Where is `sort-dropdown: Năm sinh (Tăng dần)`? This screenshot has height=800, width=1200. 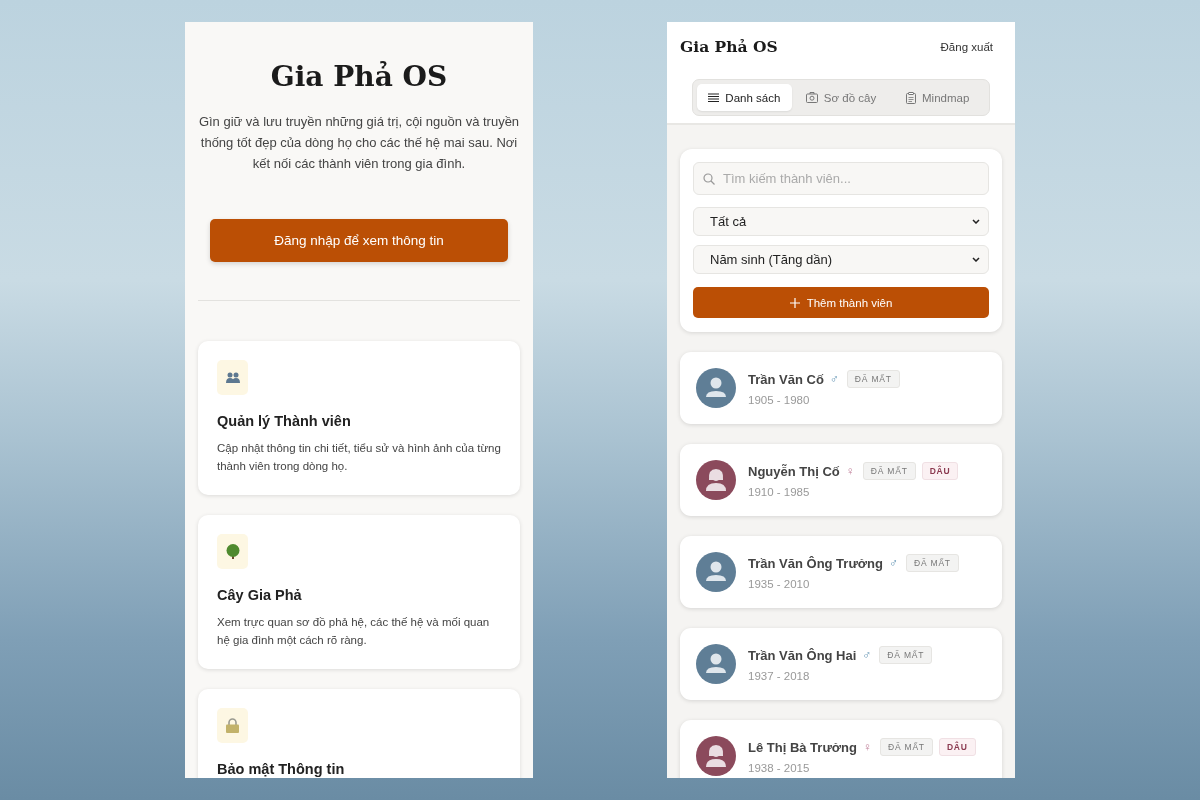
sort-dropdown: Năm sinh (Tăng dần) is located at coordinates (841, 259).